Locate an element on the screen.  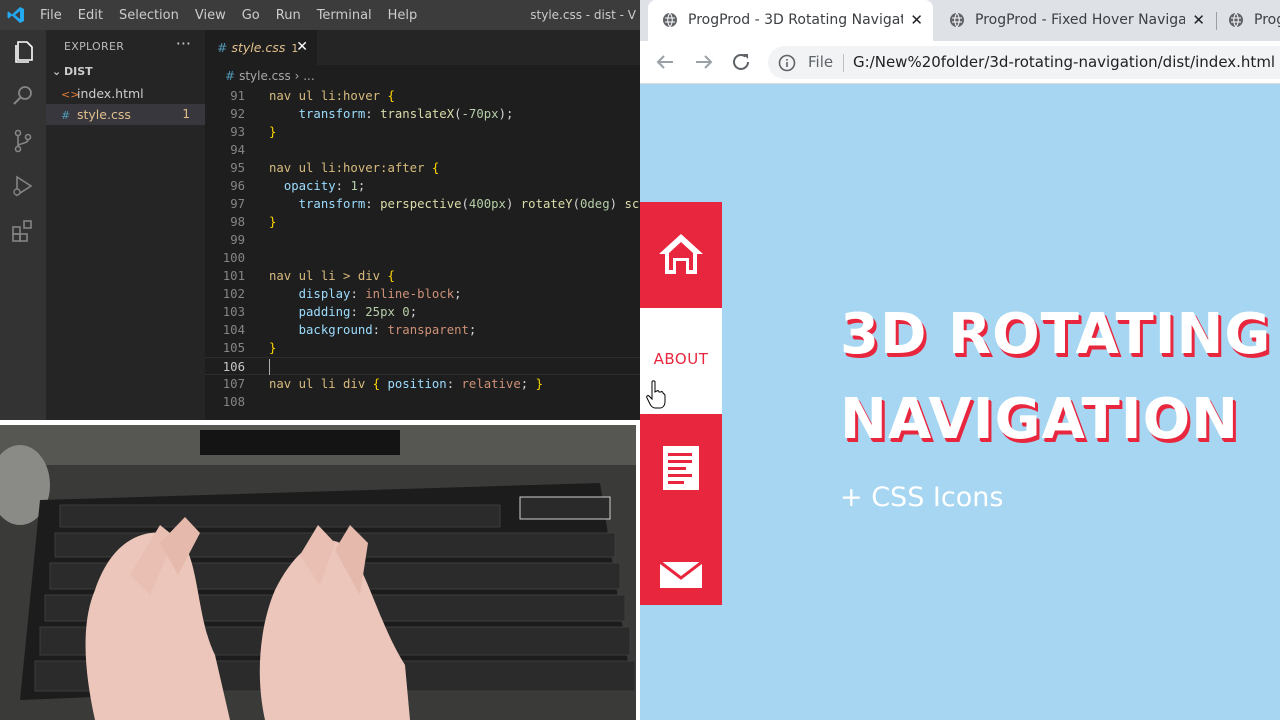
browser-tab-3d-rotating: ProgProd - 3D Rotating Navigatio ✕ is located at coordinates (790, 20).